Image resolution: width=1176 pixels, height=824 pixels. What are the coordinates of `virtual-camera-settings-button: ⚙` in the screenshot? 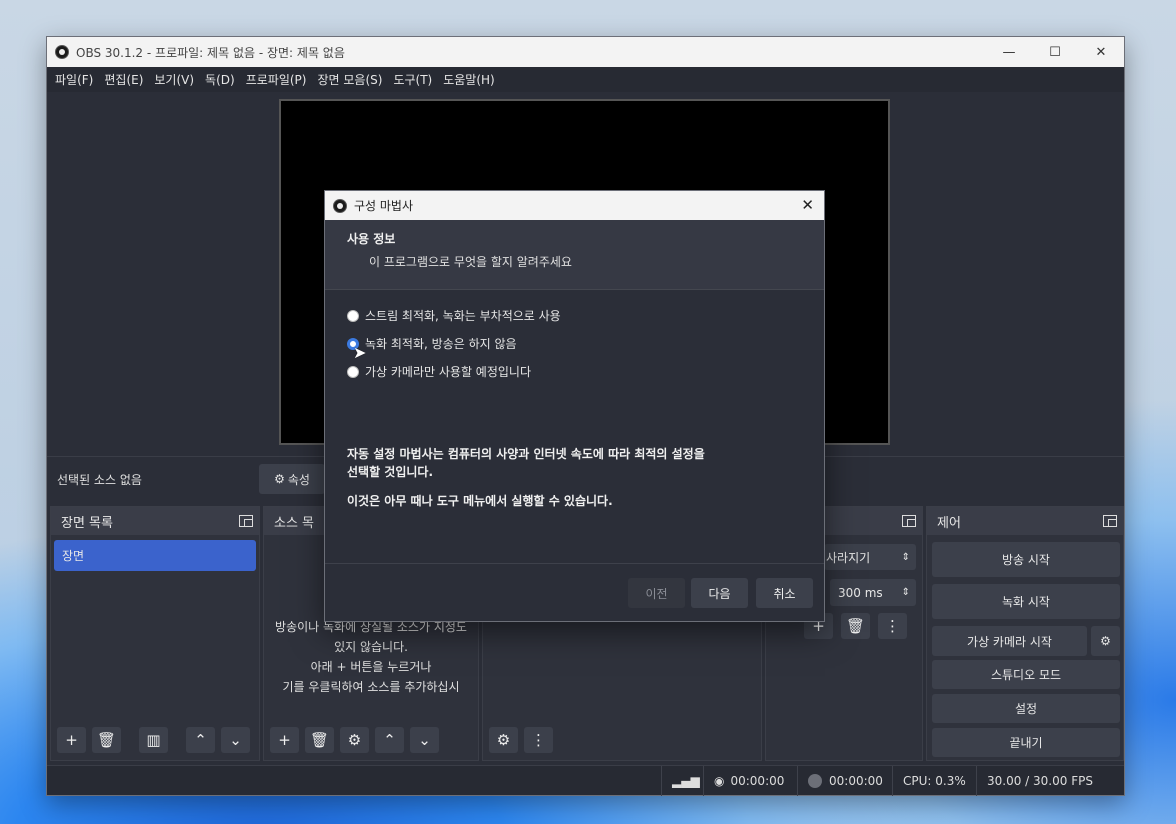 It's located at (1105, 641).